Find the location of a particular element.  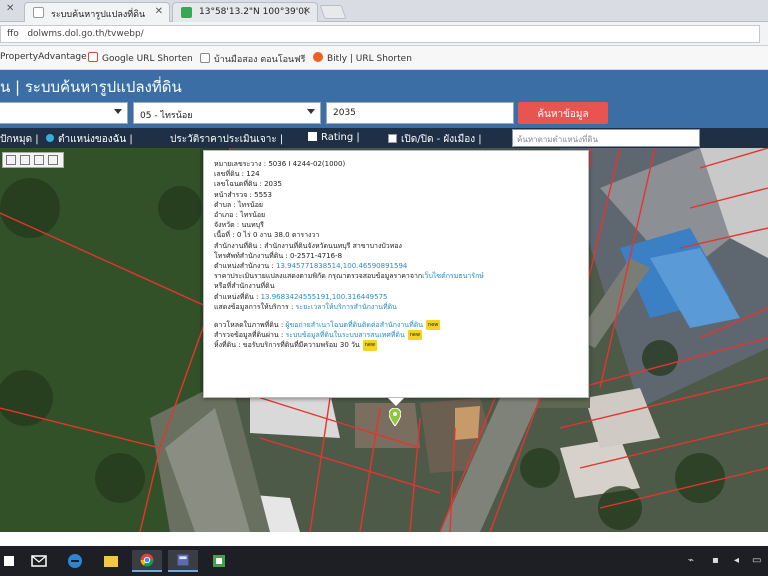

district-select: 05 - ไทรน้อย is located at coordinates (227, 113).